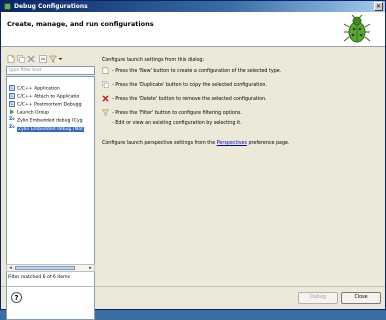 This screenshot has height=320, width=386. Describe the element at coordinates (51, 89) in the screenshot. I see `tree-item-c-application: C C/C++ Application` at that location.